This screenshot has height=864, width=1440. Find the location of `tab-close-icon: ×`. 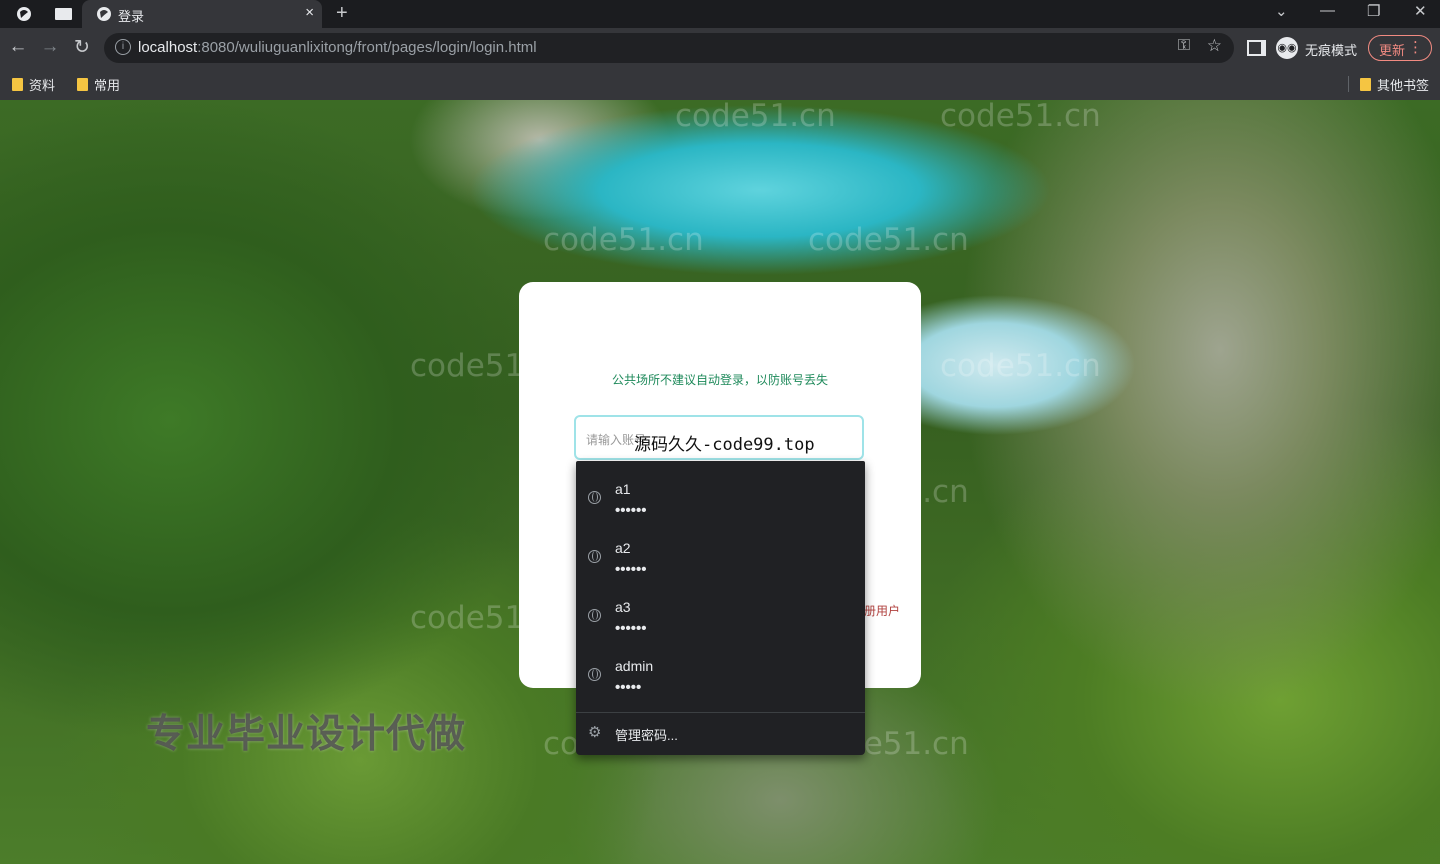

tab-close-icon: × is located at coordinates (309, 12).